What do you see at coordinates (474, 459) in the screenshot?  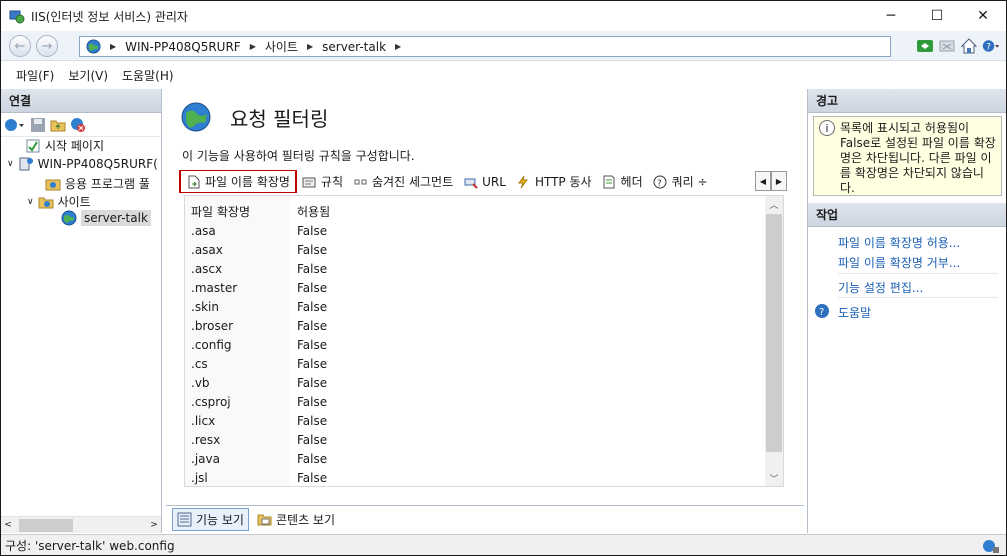 I see `table-row: .java False` at bounding box center [474, 459].